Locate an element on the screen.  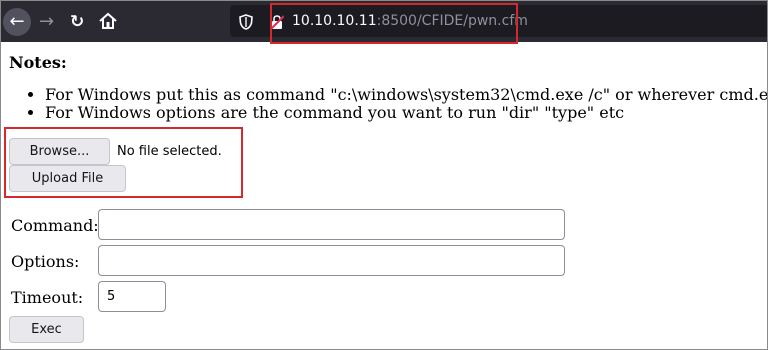
file-status-text: No file selected. is located at coordinates (169, 151).